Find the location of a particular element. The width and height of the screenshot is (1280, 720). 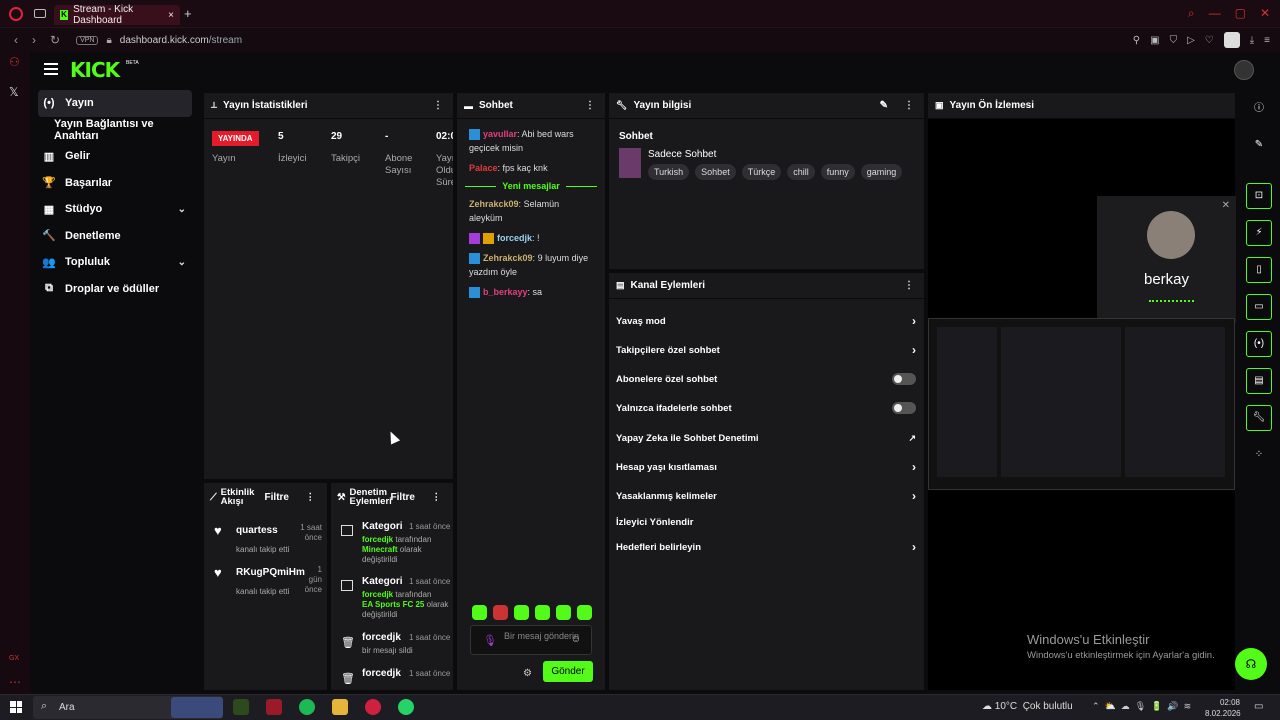

close-window-icon: ✕ is located at coordinates (1265, 13).